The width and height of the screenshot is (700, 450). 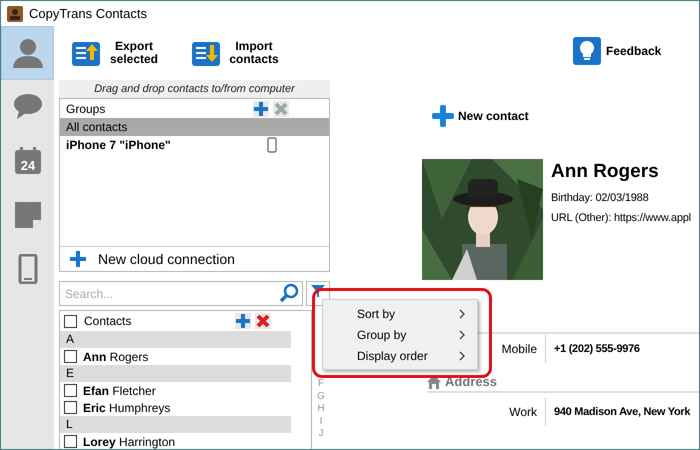 I want to click on person-icon, so click(x=27, y=53).